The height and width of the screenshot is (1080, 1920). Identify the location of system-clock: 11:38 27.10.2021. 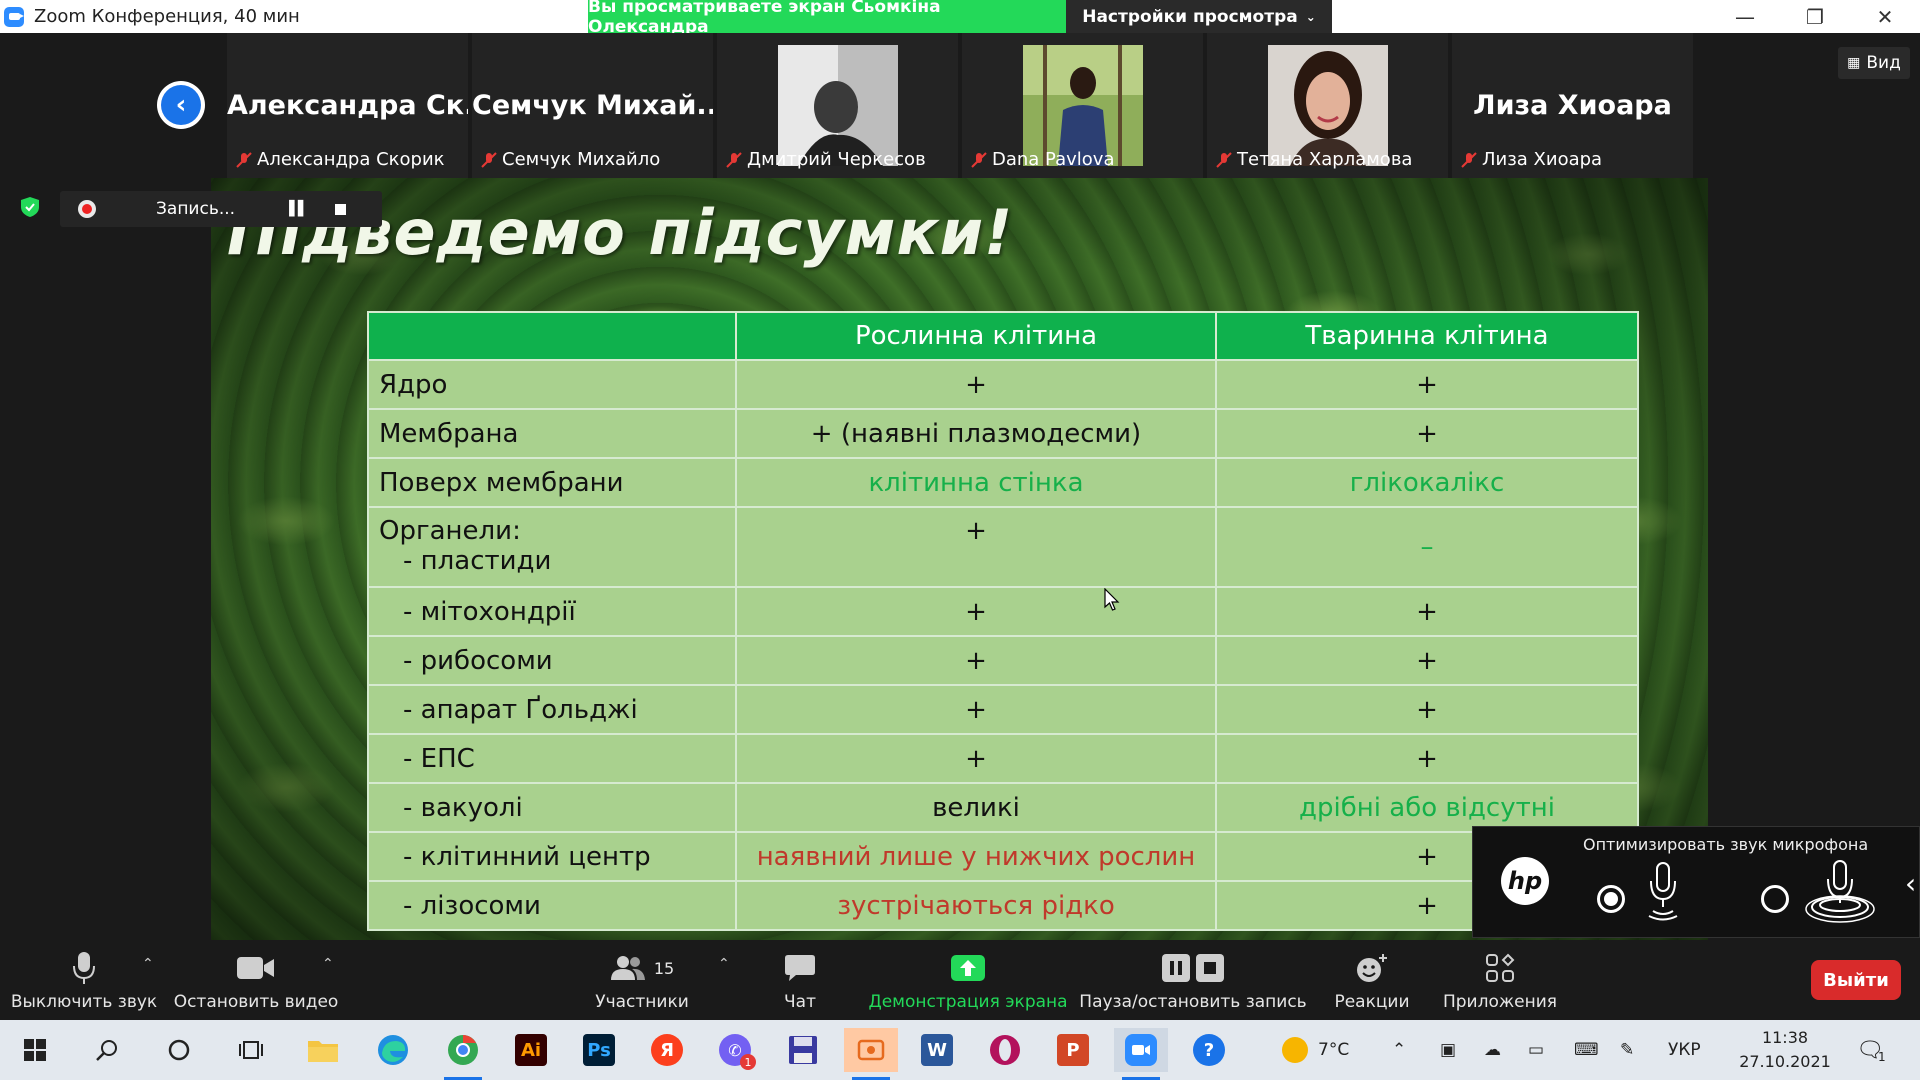
(1785, 1050).